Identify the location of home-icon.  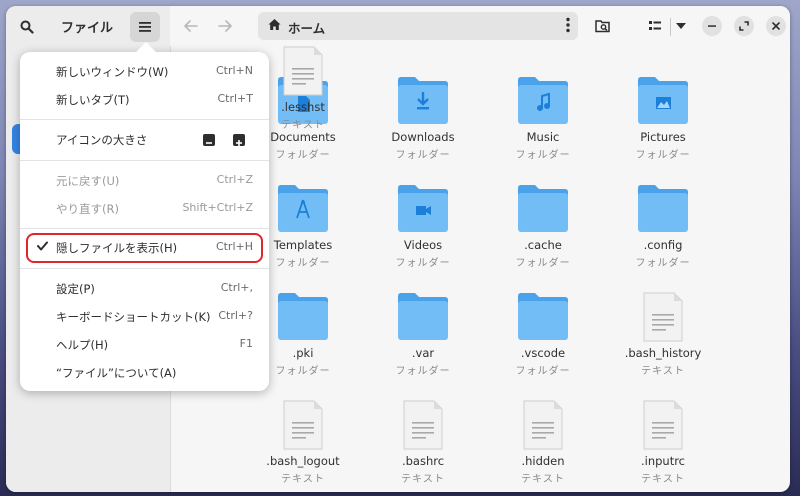
(274, 24).